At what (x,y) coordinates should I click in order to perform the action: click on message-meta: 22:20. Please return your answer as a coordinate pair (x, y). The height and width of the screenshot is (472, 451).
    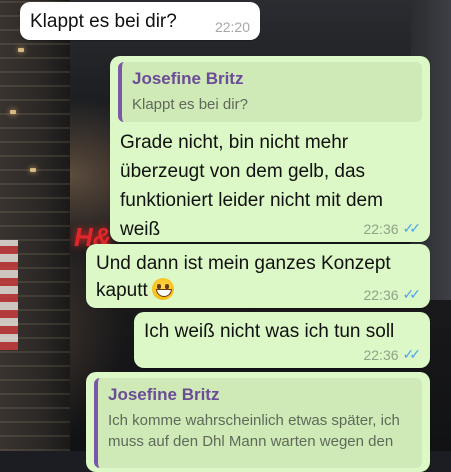
    Looking at the image, I should click on (232, 27).